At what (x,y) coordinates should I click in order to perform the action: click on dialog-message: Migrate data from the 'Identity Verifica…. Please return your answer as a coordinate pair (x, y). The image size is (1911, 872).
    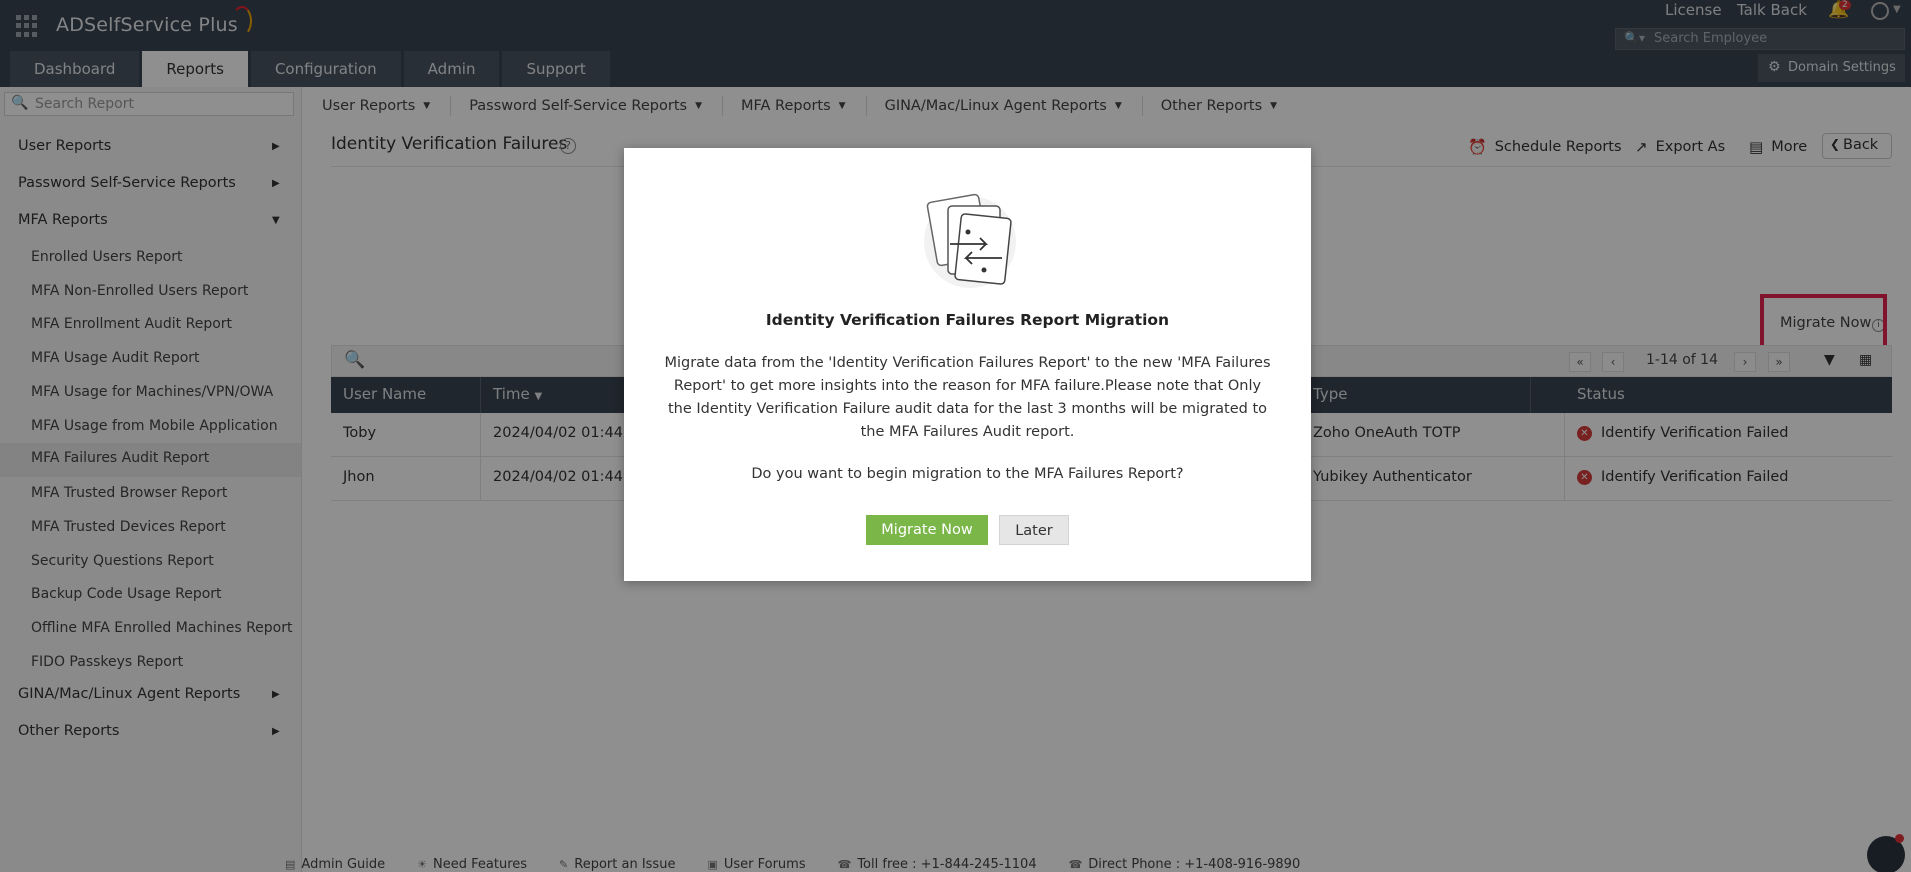
    Looking at the image, I should click on (967, 397).